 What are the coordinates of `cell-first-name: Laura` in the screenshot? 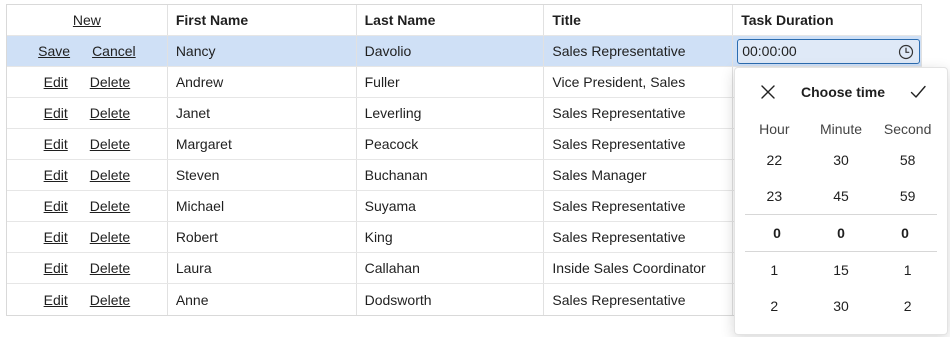 It's located at (262, 268).